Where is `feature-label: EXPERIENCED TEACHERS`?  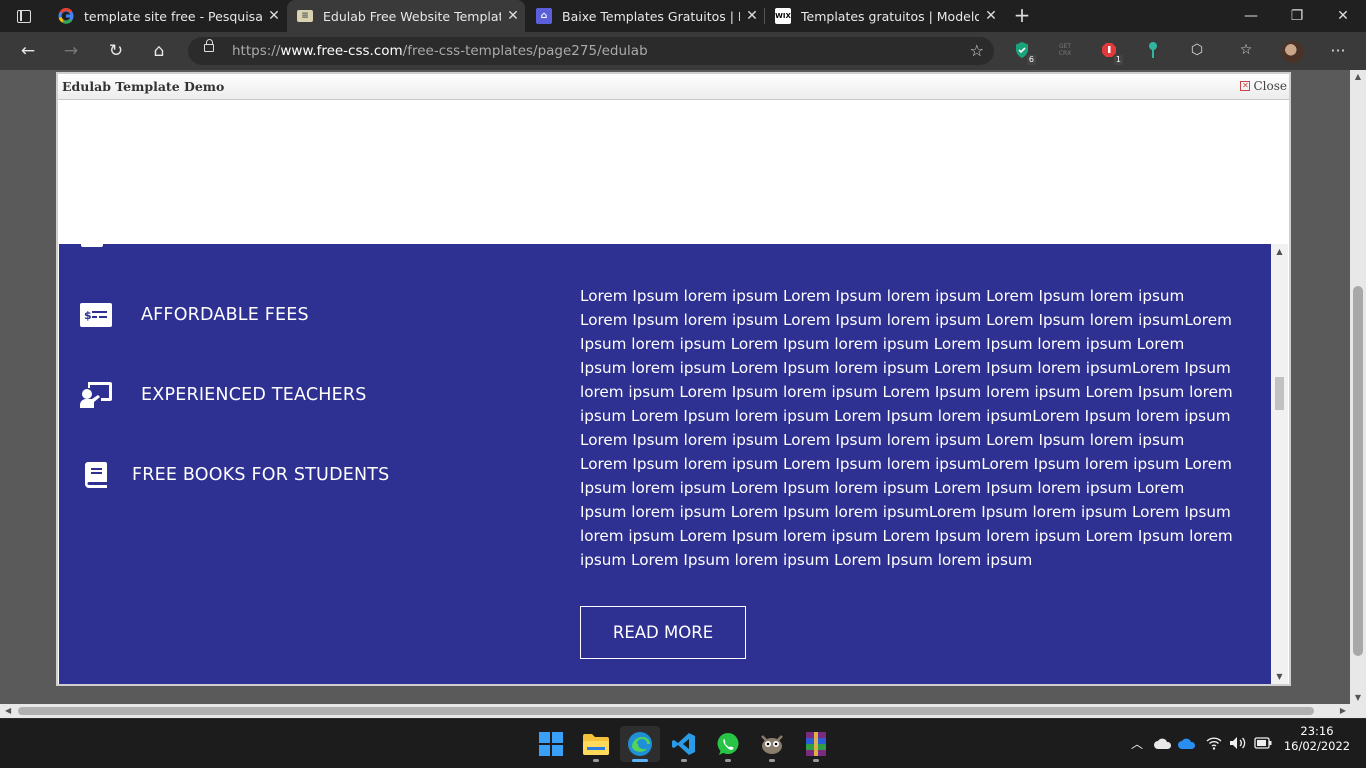
feature-label: EXPERIENCED TEACHERS is located at coordinates (254, 395).